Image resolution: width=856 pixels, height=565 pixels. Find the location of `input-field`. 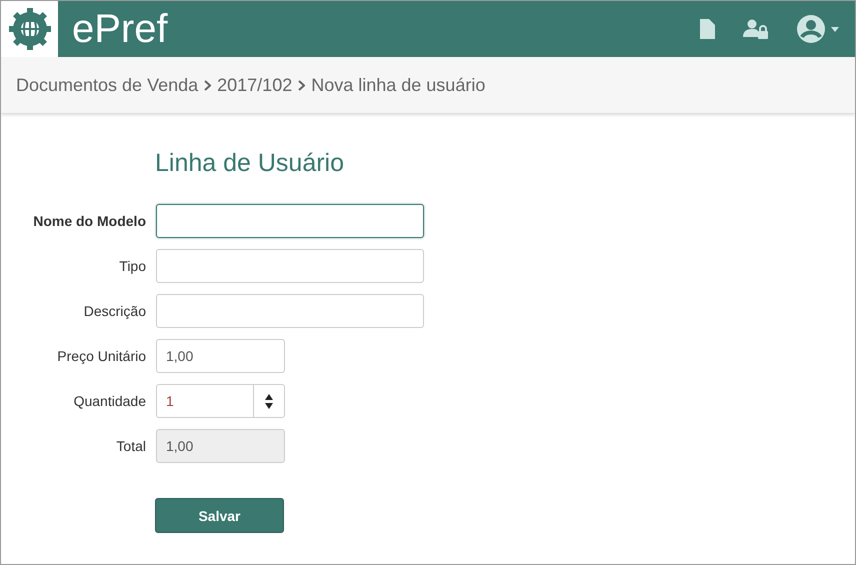

input-field is located at coordinates (290, 221).